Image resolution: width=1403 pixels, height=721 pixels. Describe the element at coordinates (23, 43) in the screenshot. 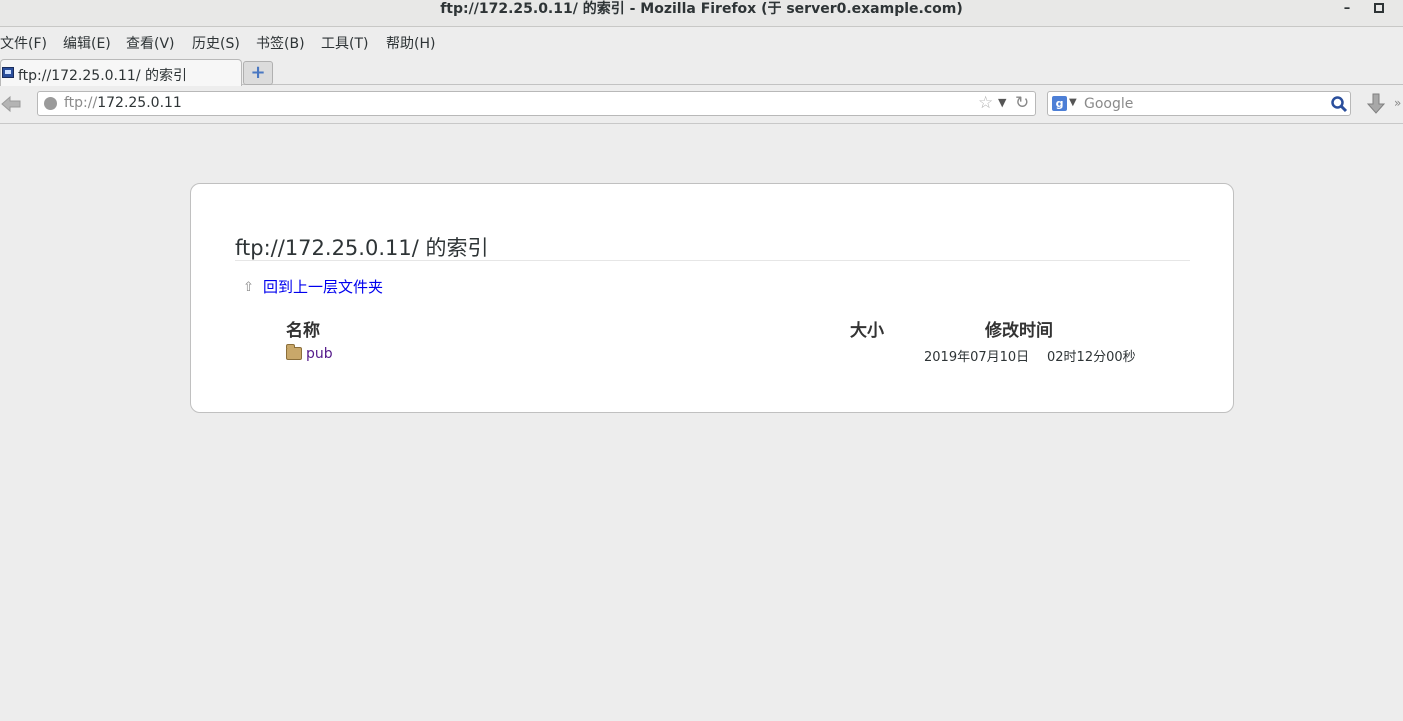

I see `menu-file: 文件(F)` at that location.